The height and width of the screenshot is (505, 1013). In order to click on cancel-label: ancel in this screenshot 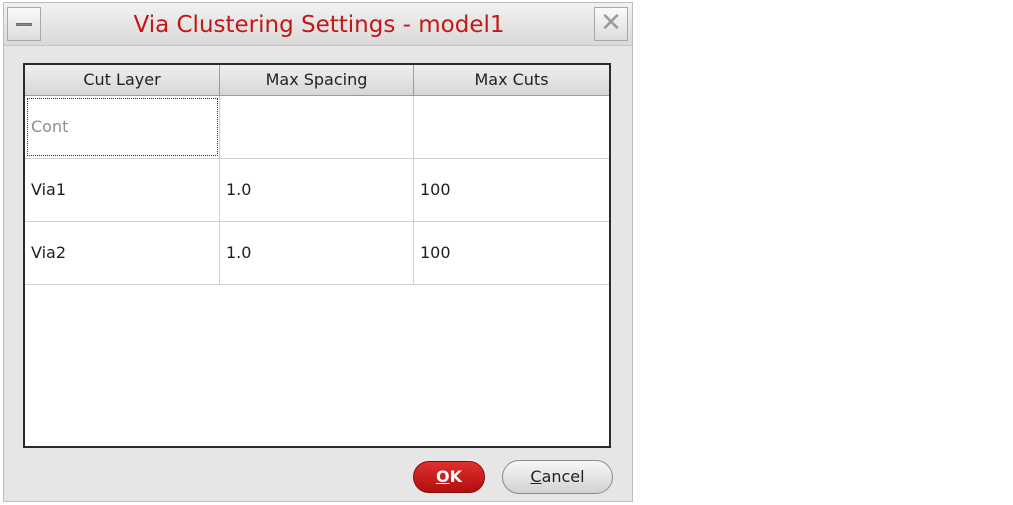, I will do `click(563, 476)`.